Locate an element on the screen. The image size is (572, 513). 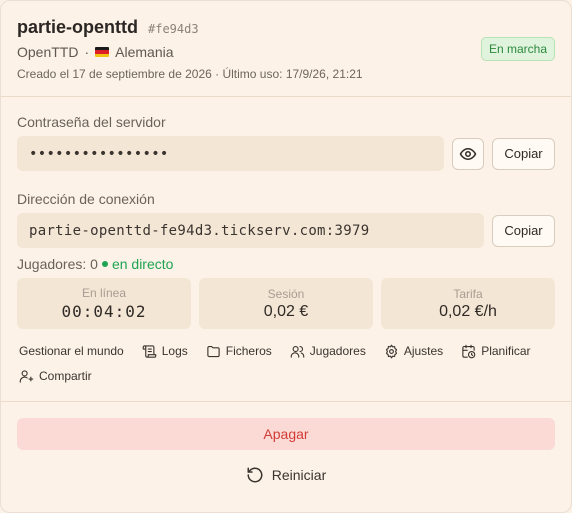
files-label: Ficheros is located at coordinates (248, 351).